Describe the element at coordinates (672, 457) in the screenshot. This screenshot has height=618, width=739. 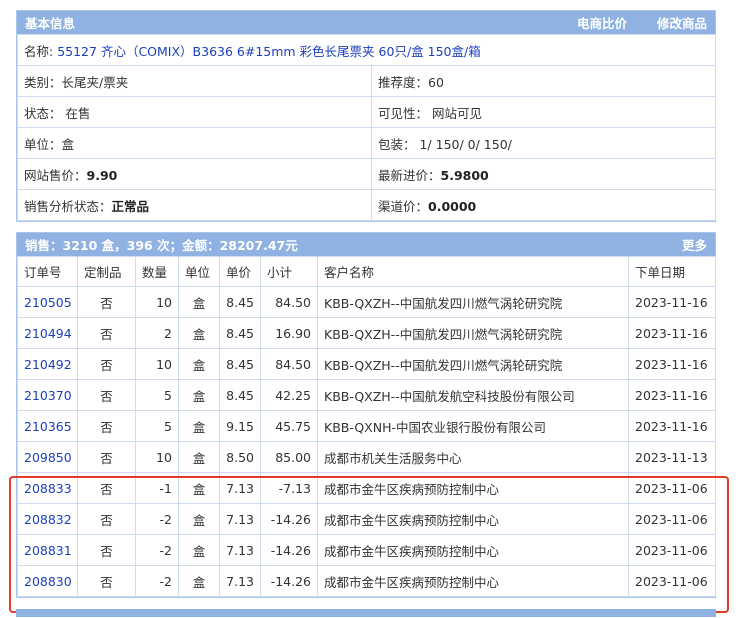
I see `order-date-cell: 2023-11-13` at that location.